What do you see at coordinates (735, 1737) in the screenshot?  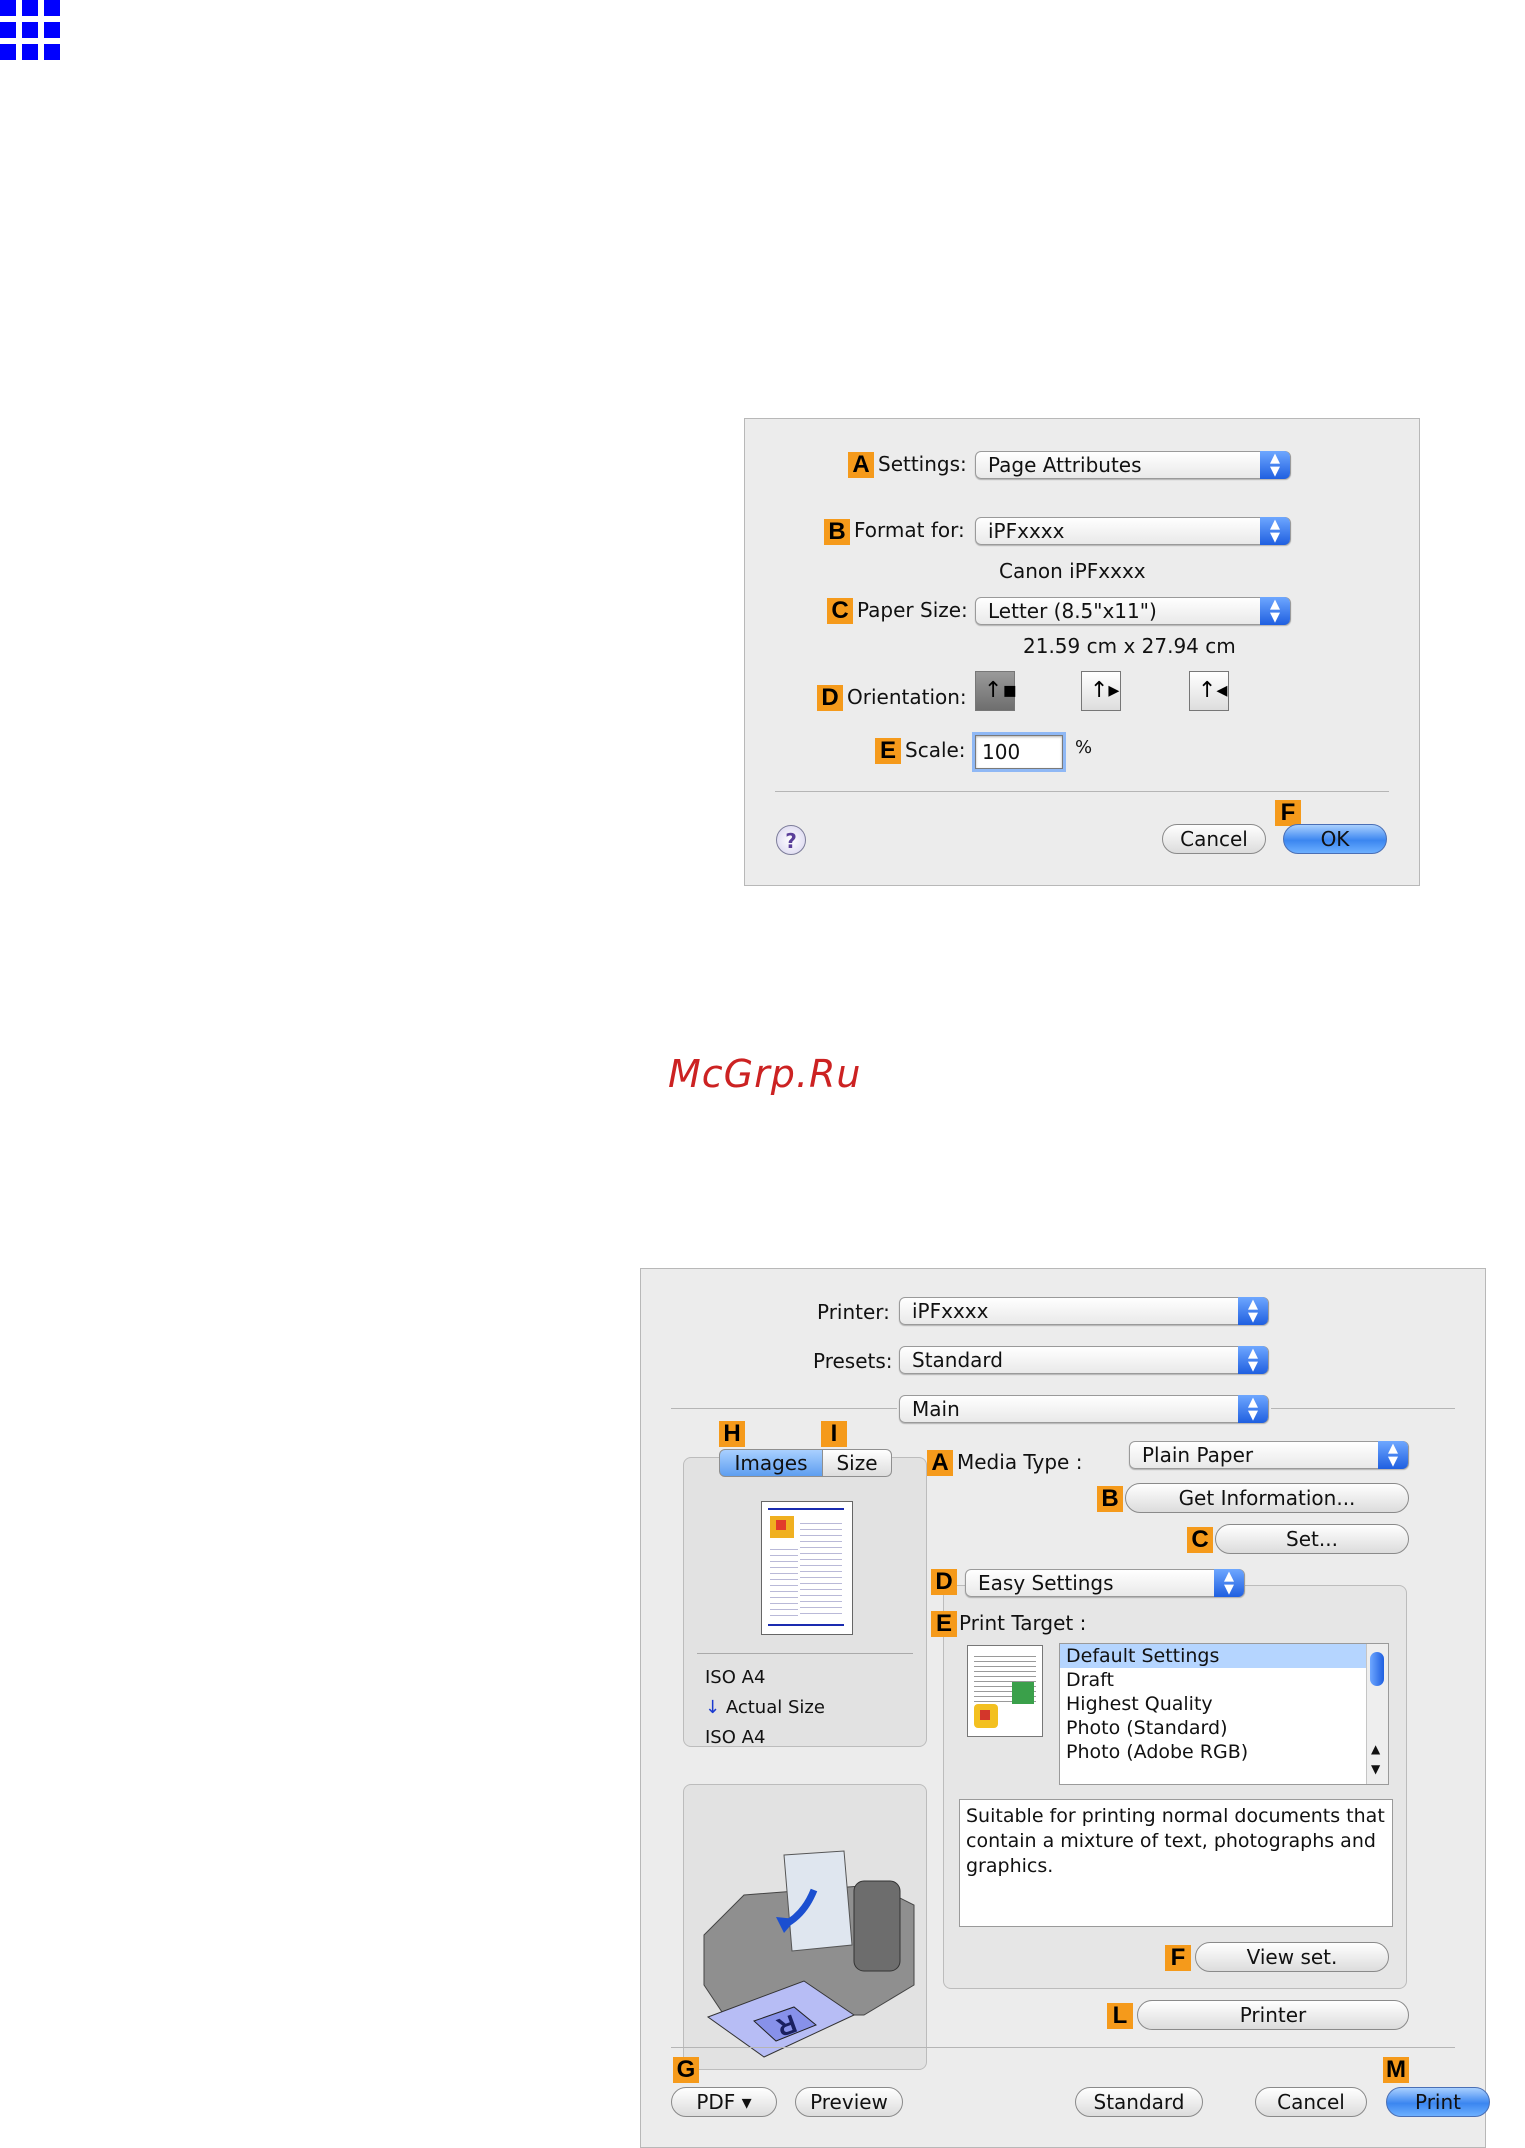 I see `size-info-line3: ISO A4` at bounding box center [735, 1737].